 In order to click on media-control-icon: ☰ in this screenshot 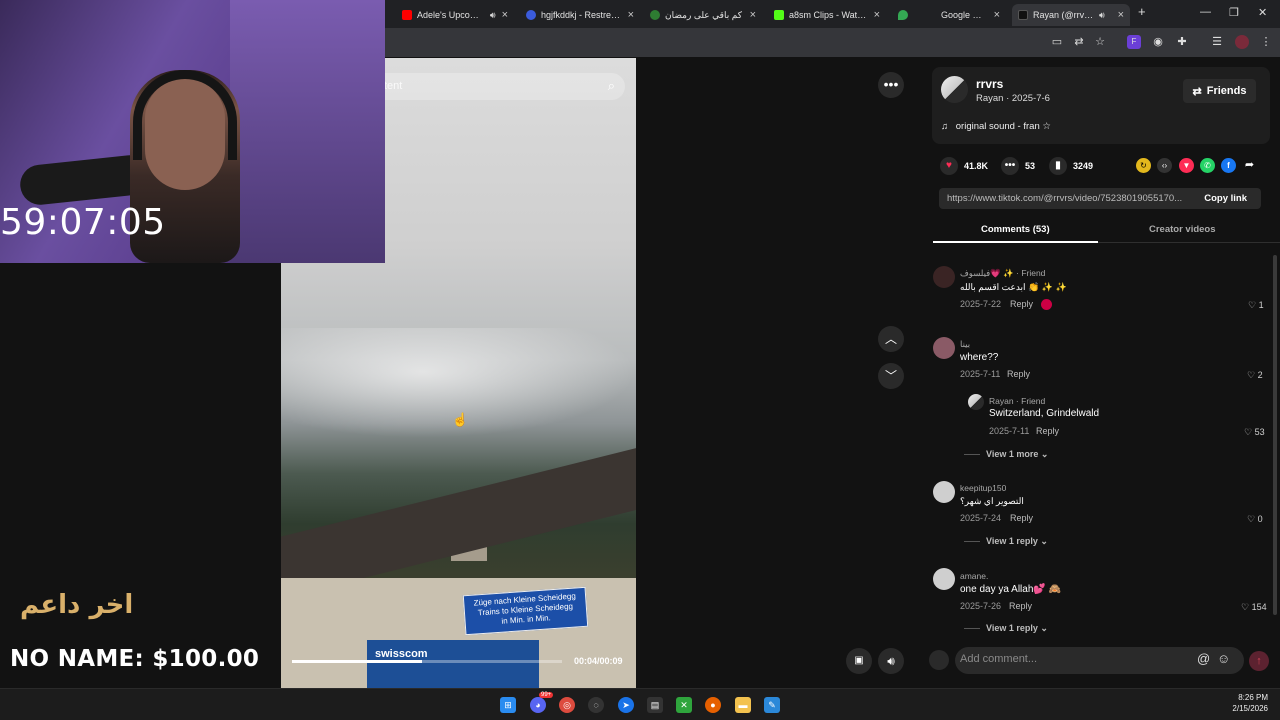, I will do `click(1217, 42)`.